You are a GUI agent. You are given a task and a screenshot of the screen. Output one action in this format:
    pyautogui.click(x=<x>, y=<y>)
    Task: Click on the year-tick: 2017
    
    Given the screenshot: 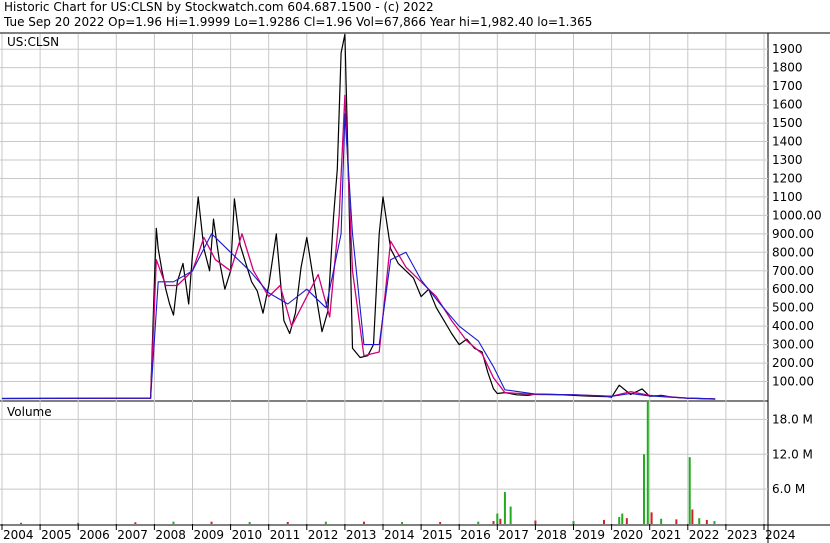 What is the action you would take?
    pyautogui.click(x=513, y=535)
    